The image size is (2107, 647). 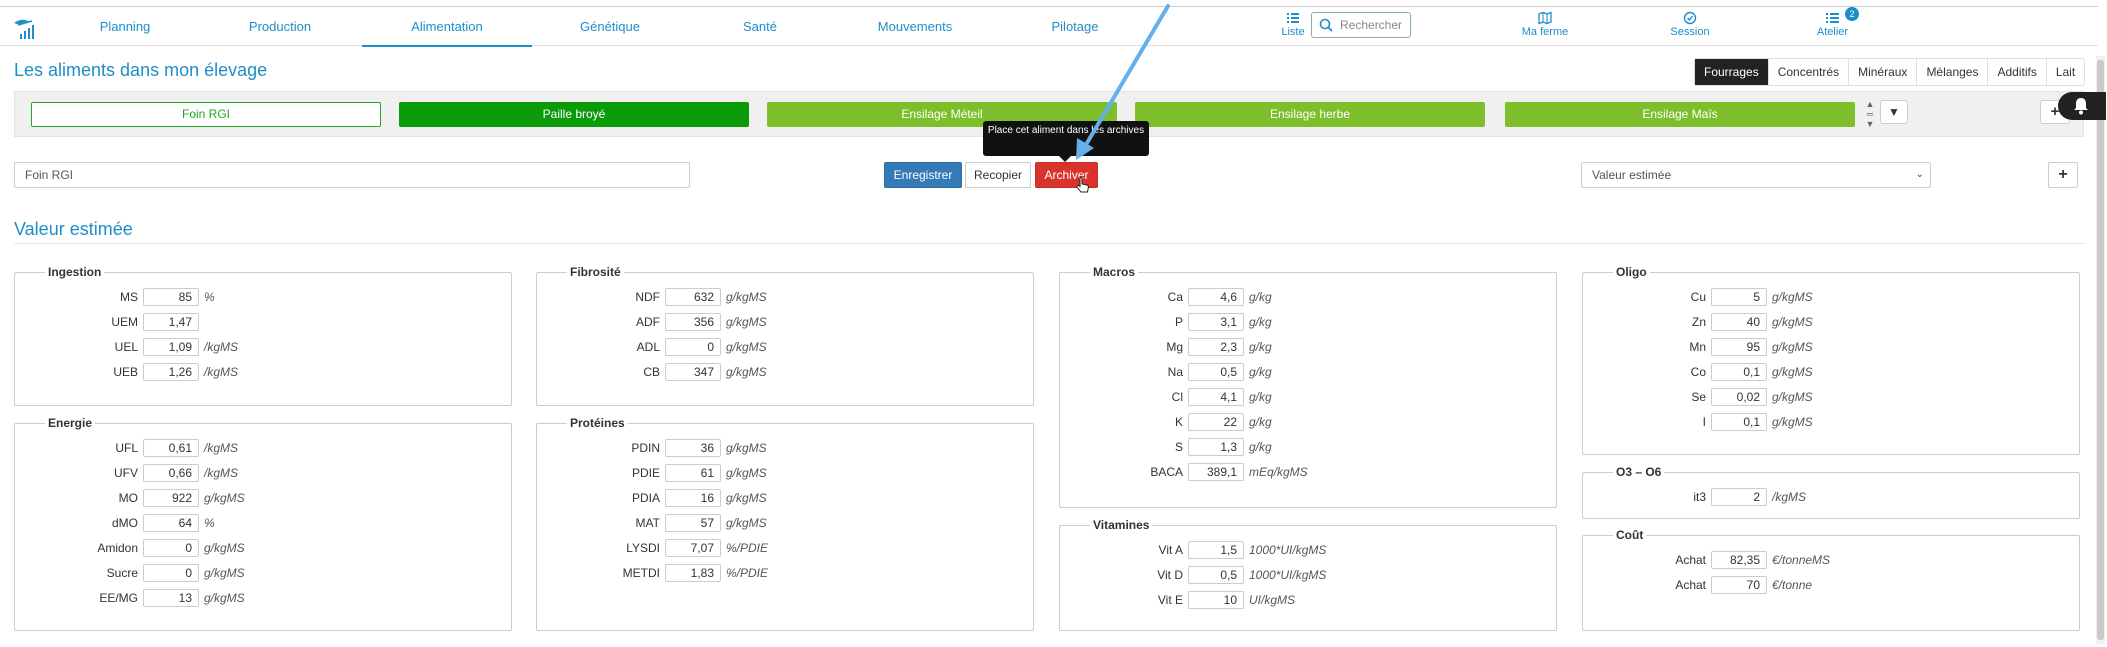 What do you see at coordinates (1216, 422) in the screenshot?
I see `value-field: 22` at bounding box center [1216, 422].